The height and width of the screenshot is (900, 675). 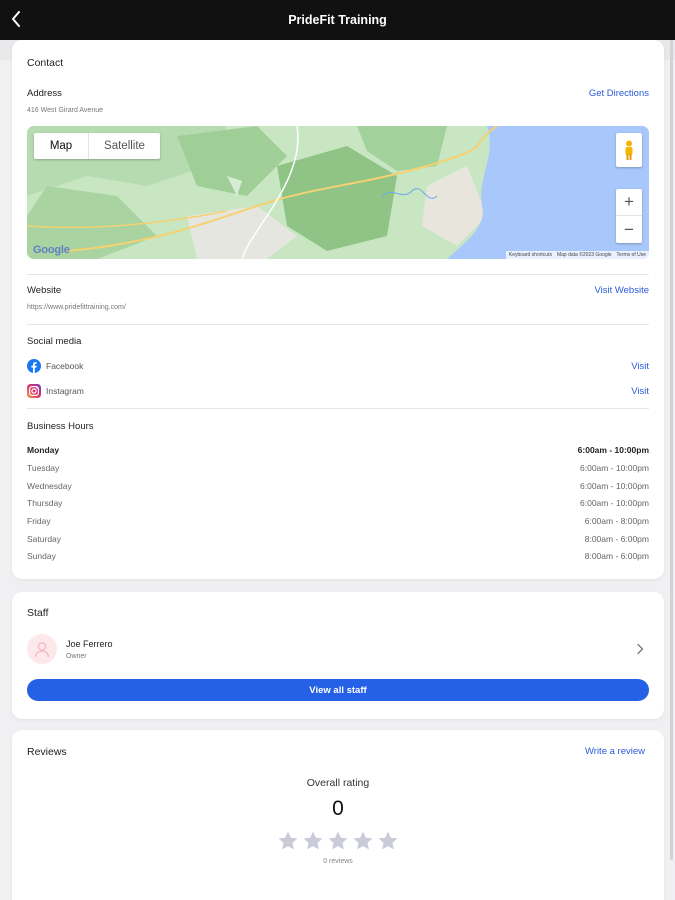 I want to click on address-value: 416 West Girard Avenue, so click(x=65, y=110).